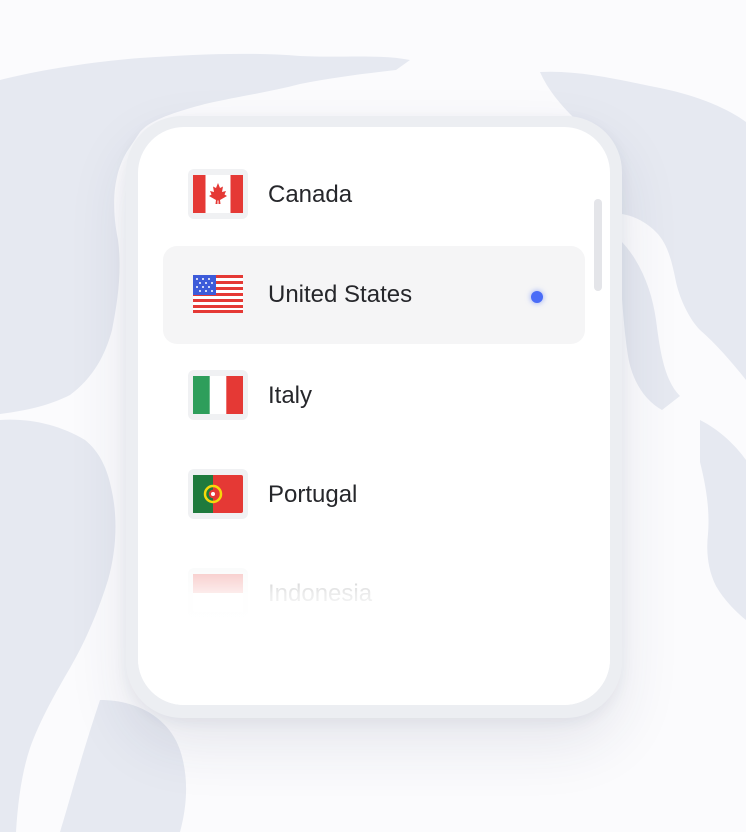 This screenshot has height=832, width=746. What do you see at coordinates (310, 194) in the screenshot?
I see `country-name: Canada` at bounding box center [310, 194].